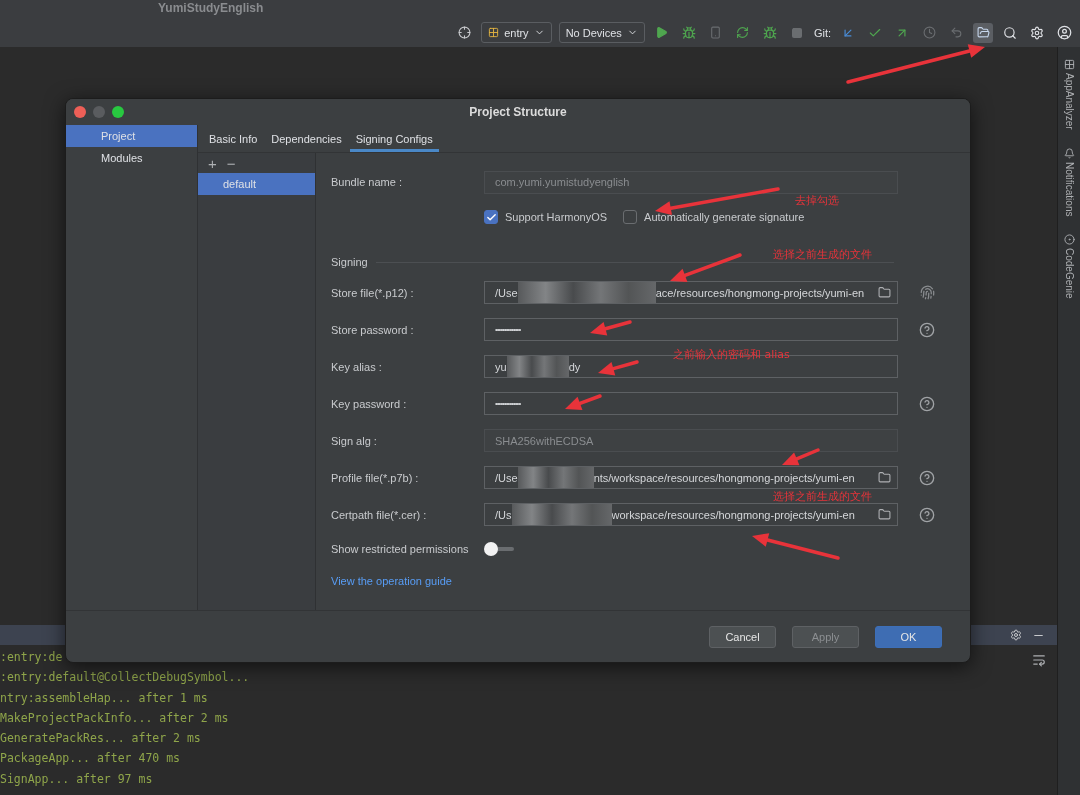  What do you see at coordinates (306, 138) in the screenshot?
I see `tab: Dependencies` at bounding box center [306, 138].